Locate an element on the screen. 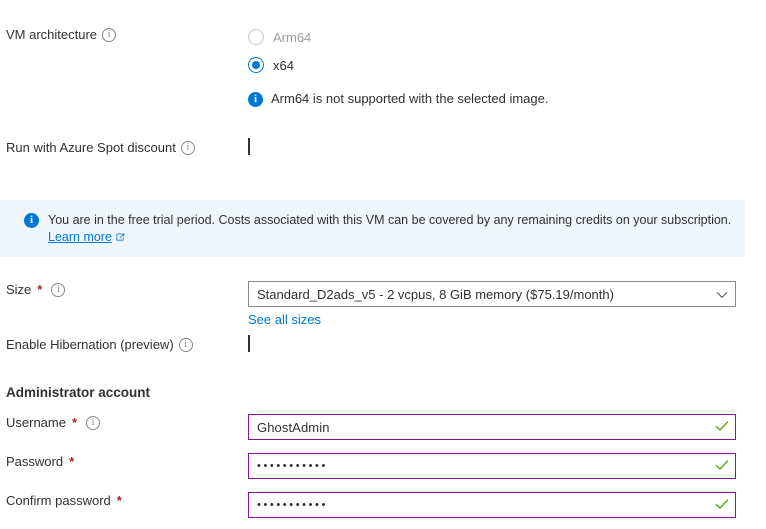  username-label: Username is located at coordinates (36, 422).